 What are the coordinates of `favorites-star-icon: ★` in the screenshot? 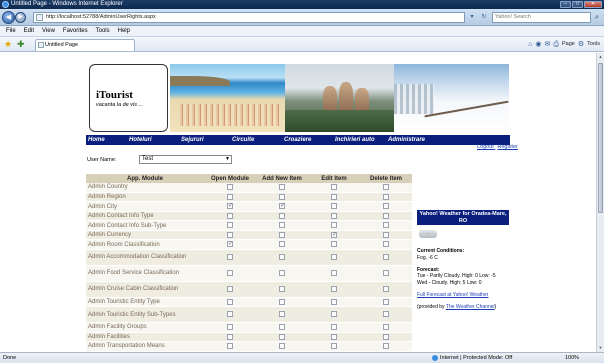 It's located at (8, 44).